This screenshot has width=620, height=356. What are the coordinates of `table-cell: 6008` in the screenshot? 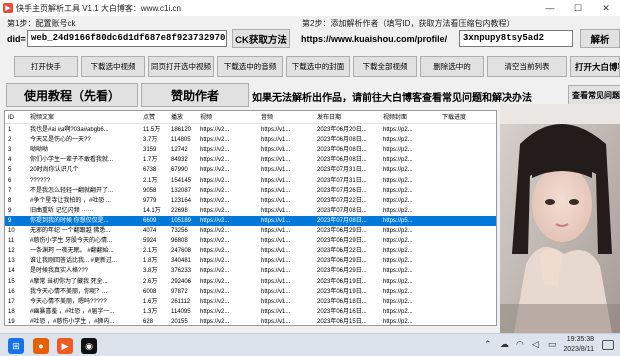 It's located at (150, 291).